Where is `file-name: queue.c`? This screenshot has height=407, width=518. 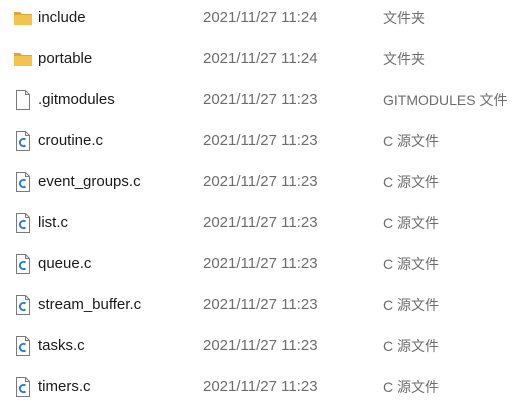 file-name: queue.c is located at coordinates (65, 263).